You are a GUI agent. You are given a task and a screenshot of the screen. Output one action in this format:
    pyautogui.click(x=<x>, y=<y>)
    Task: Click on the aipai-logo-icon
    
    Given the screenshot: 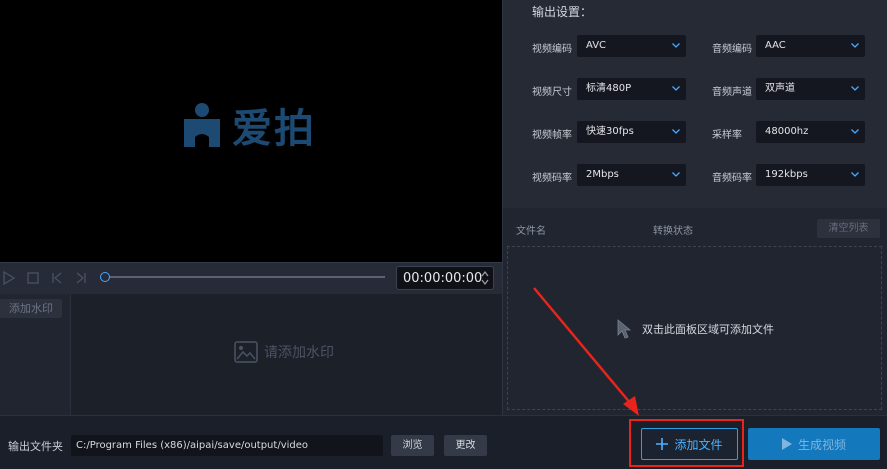 What is the action you would take?
    pyautogui.click(x=202, y=125)
    